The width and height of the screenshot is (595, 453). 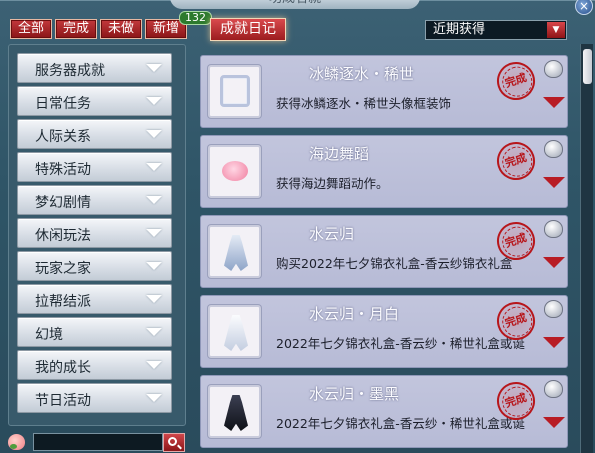 I want to click on robe-icon, so click(x=234, y=251).